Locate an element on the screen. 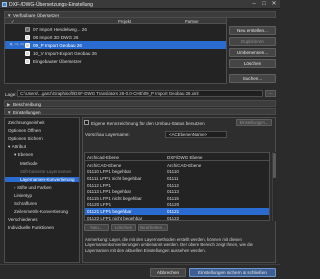 The width and height of the screenshot is (320, 279). tree-item-label: Methode is located at coordinates (29, 163).